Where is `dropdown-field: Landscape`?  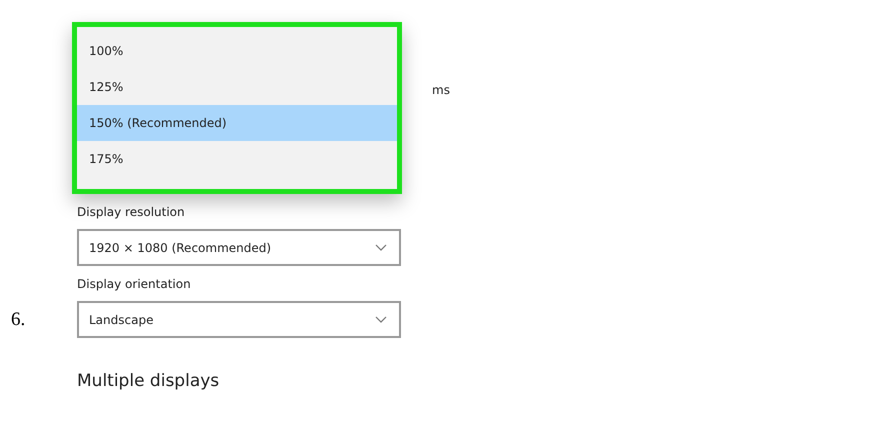 dropdown-field: Landscape is located at coordinates (239, 319).